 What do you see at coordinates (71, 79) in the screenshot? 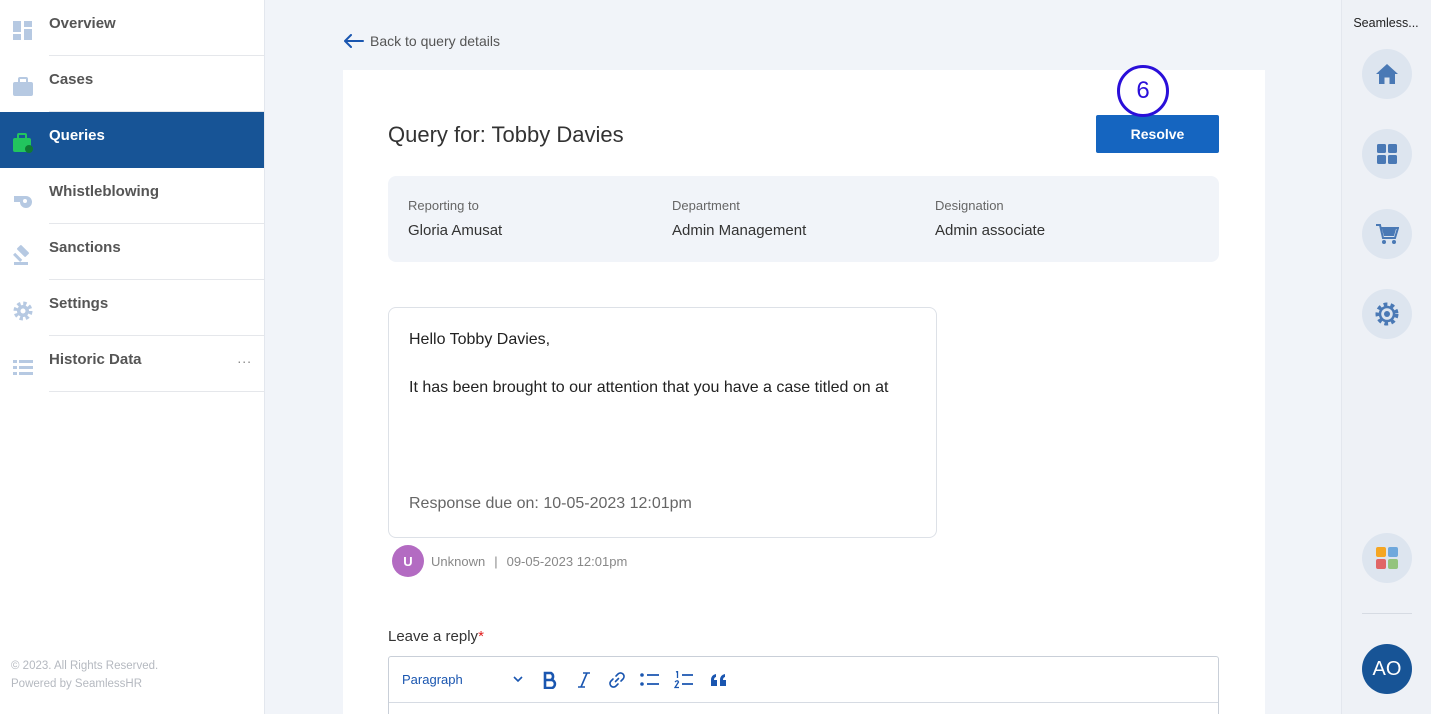
I see `sidebar-item-label: Cases` at bounding box center [71, 79].